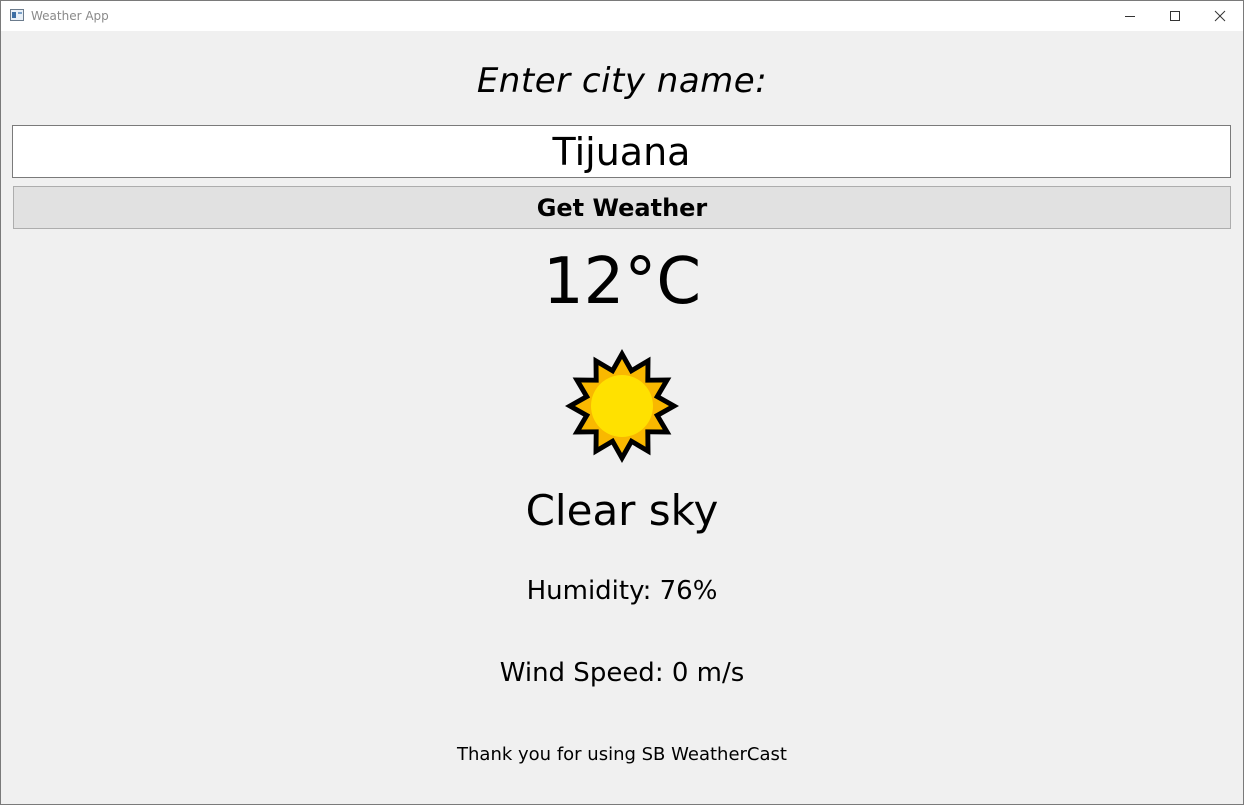 Image resolution: width=1244 pixels, height=805 pixels. Describe the element at coordinates (622, 81) in the screenshot. I see `city-prompt-label: Enter city name:` at that location.